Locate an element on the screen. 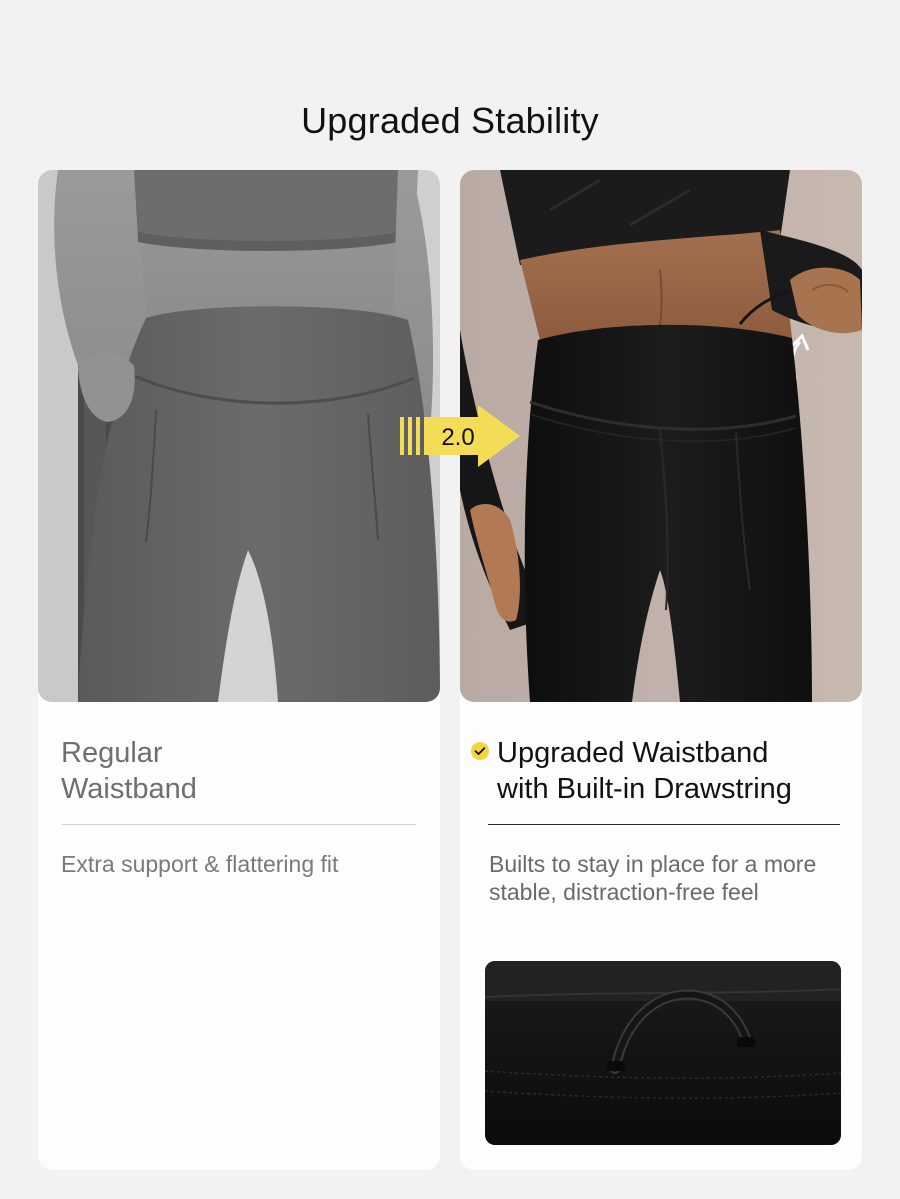 Image resolution: width=900 pixels, height=1199 pixels. page-title: Upgraded Stability is located at coordinates (450, 120).